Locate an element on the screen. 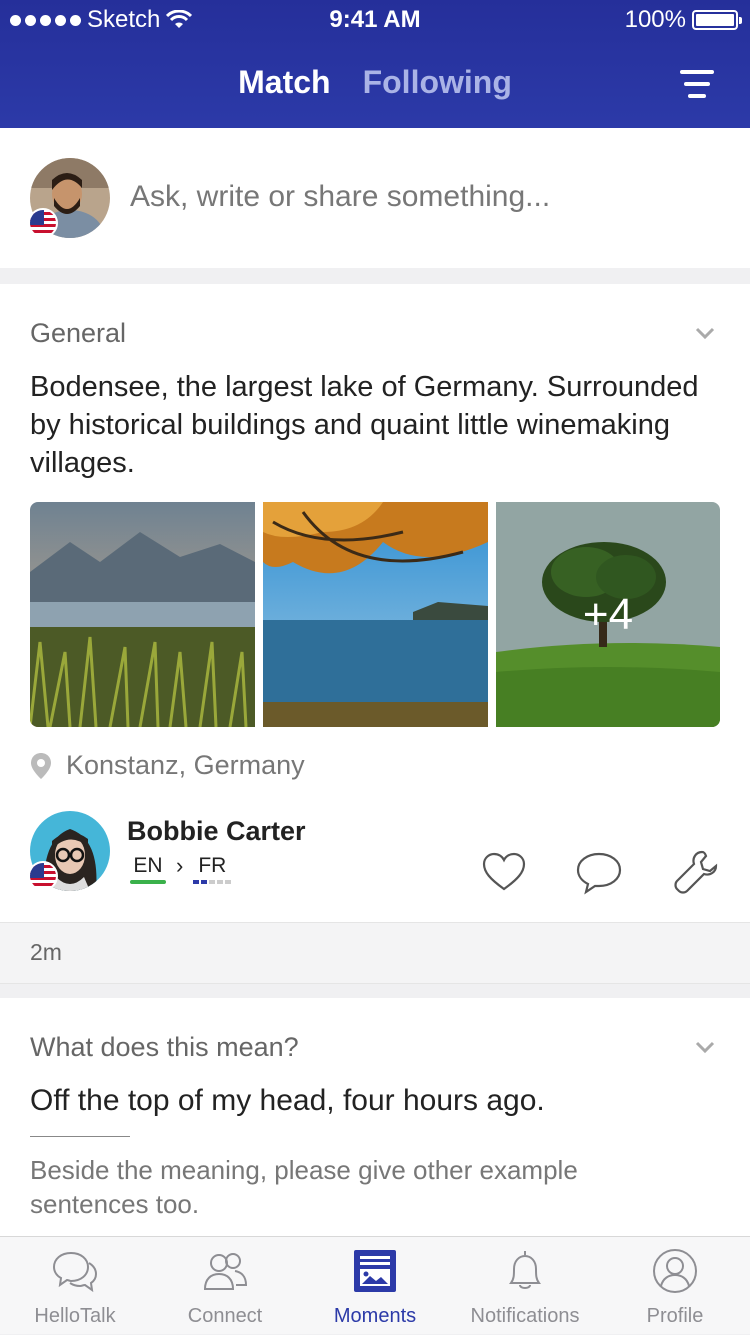  profile-icon is located at coordinates (675, 1271).